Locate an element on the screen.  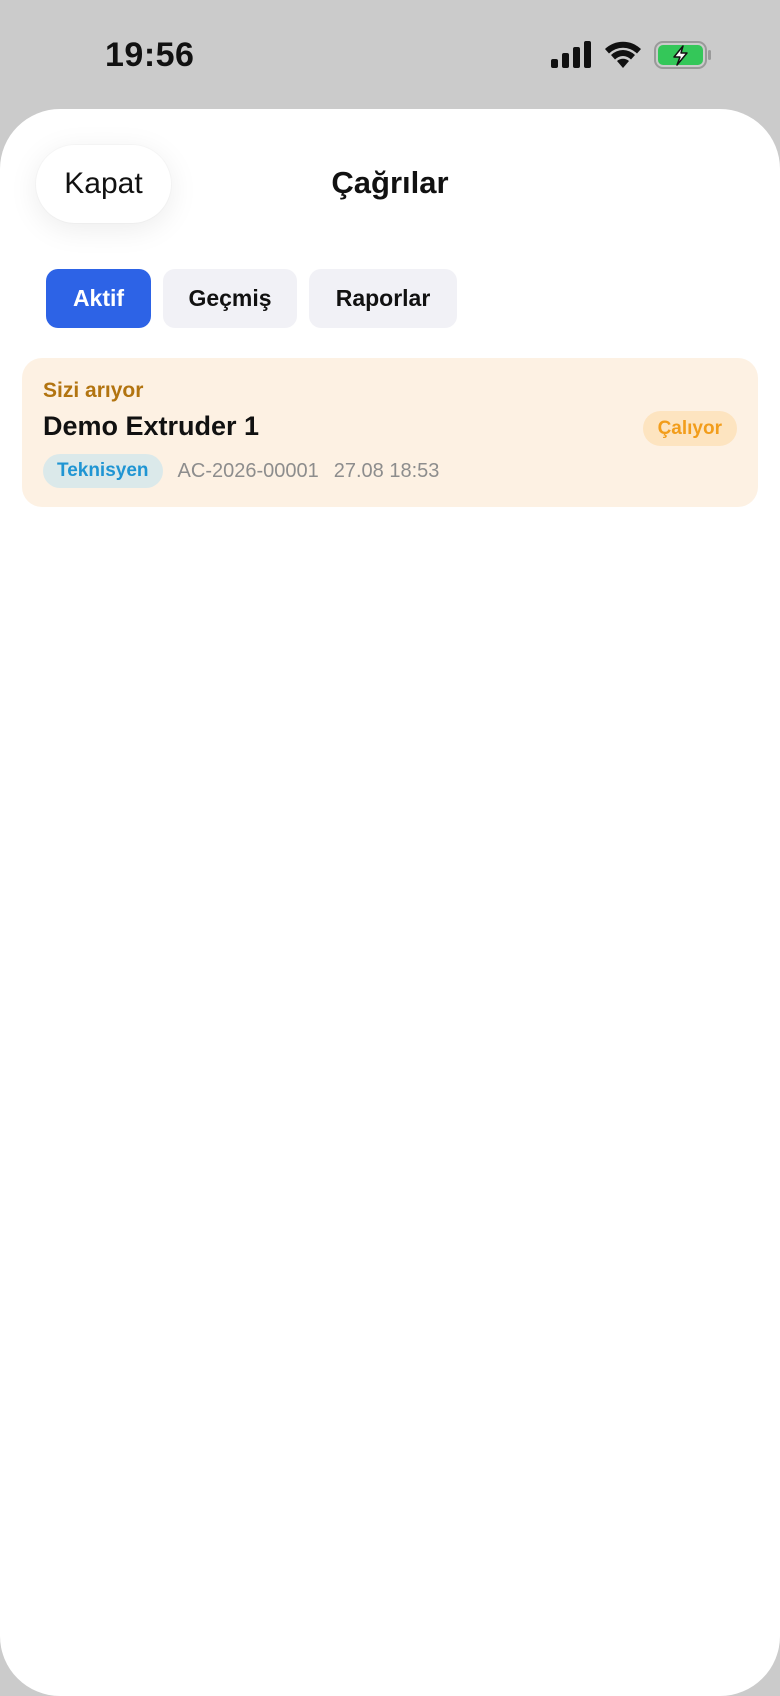
tab-reports: Raporlar is located at coordinates (383, 298).